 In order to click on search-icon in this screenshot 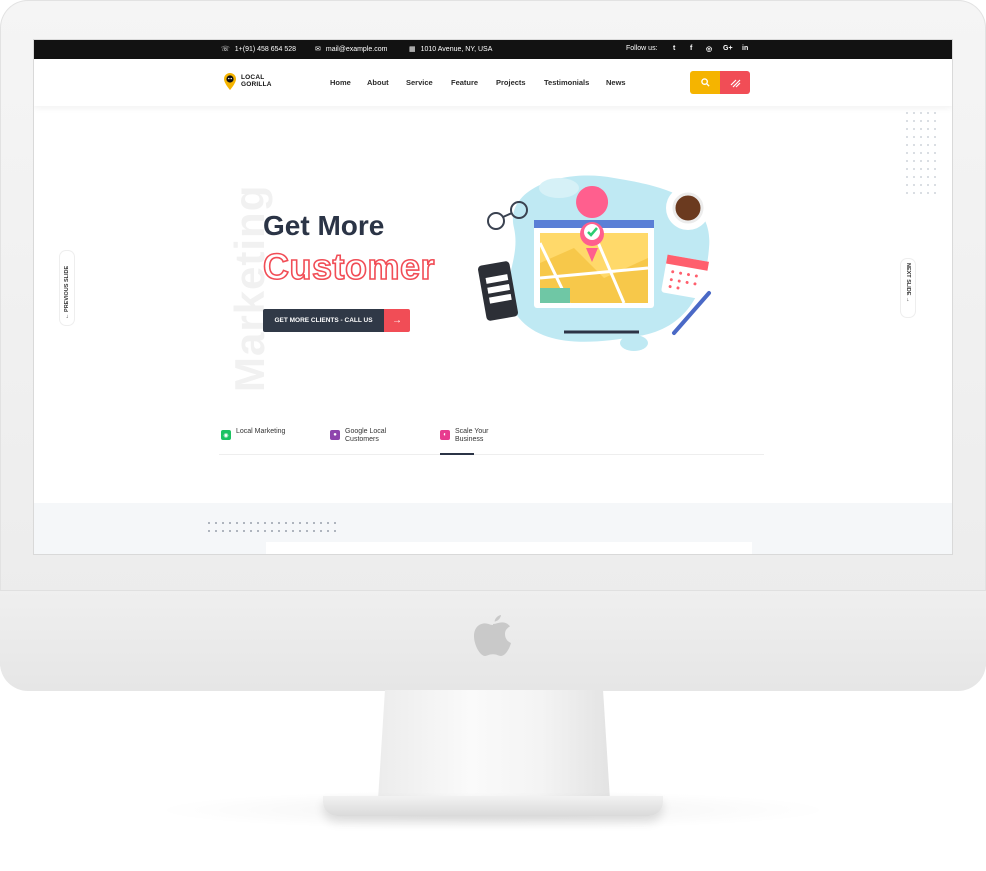, I will do `click(705, 82)`.